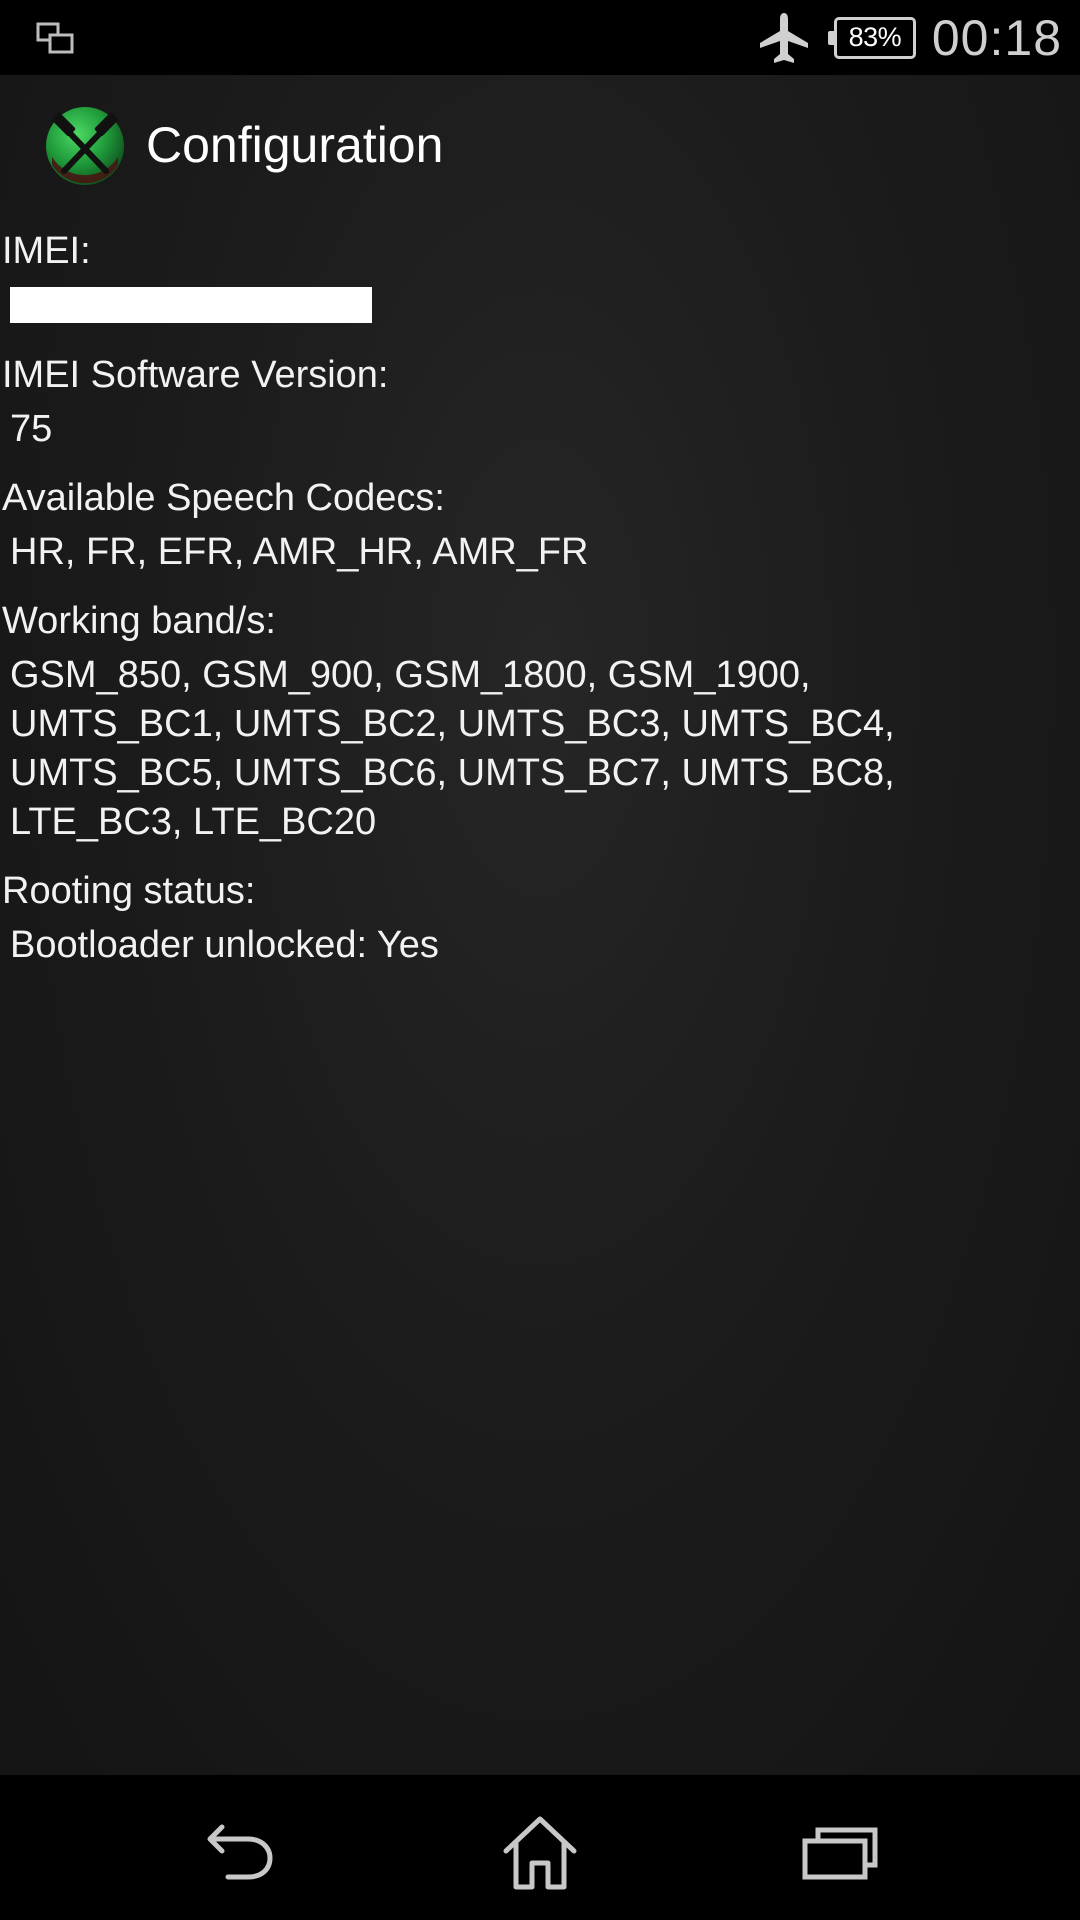 This screenshot has width=1080, height=1920. I want to click on recents-icon, so click(840, 1853).